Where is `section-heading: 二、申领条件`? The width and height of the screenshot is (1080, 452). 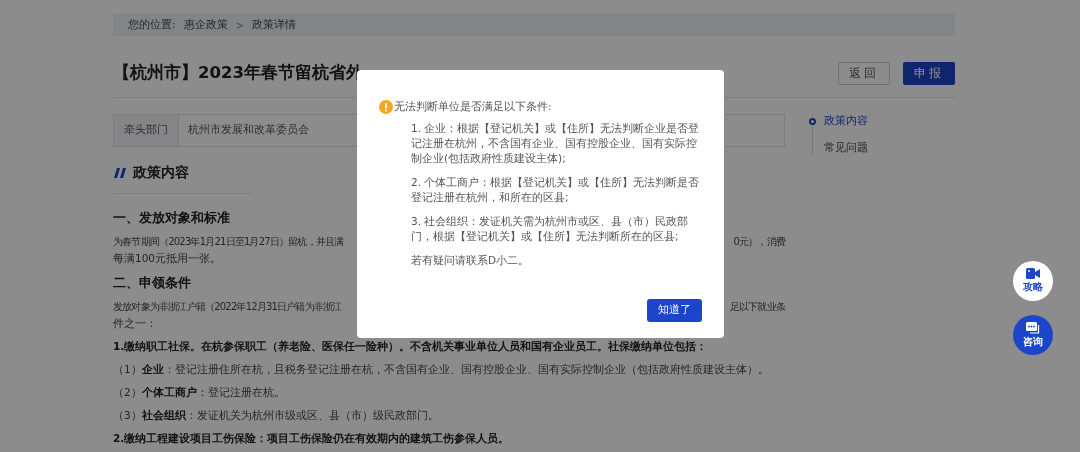
section-heading: 二、申领条件 is located at coordinates (152, 282).